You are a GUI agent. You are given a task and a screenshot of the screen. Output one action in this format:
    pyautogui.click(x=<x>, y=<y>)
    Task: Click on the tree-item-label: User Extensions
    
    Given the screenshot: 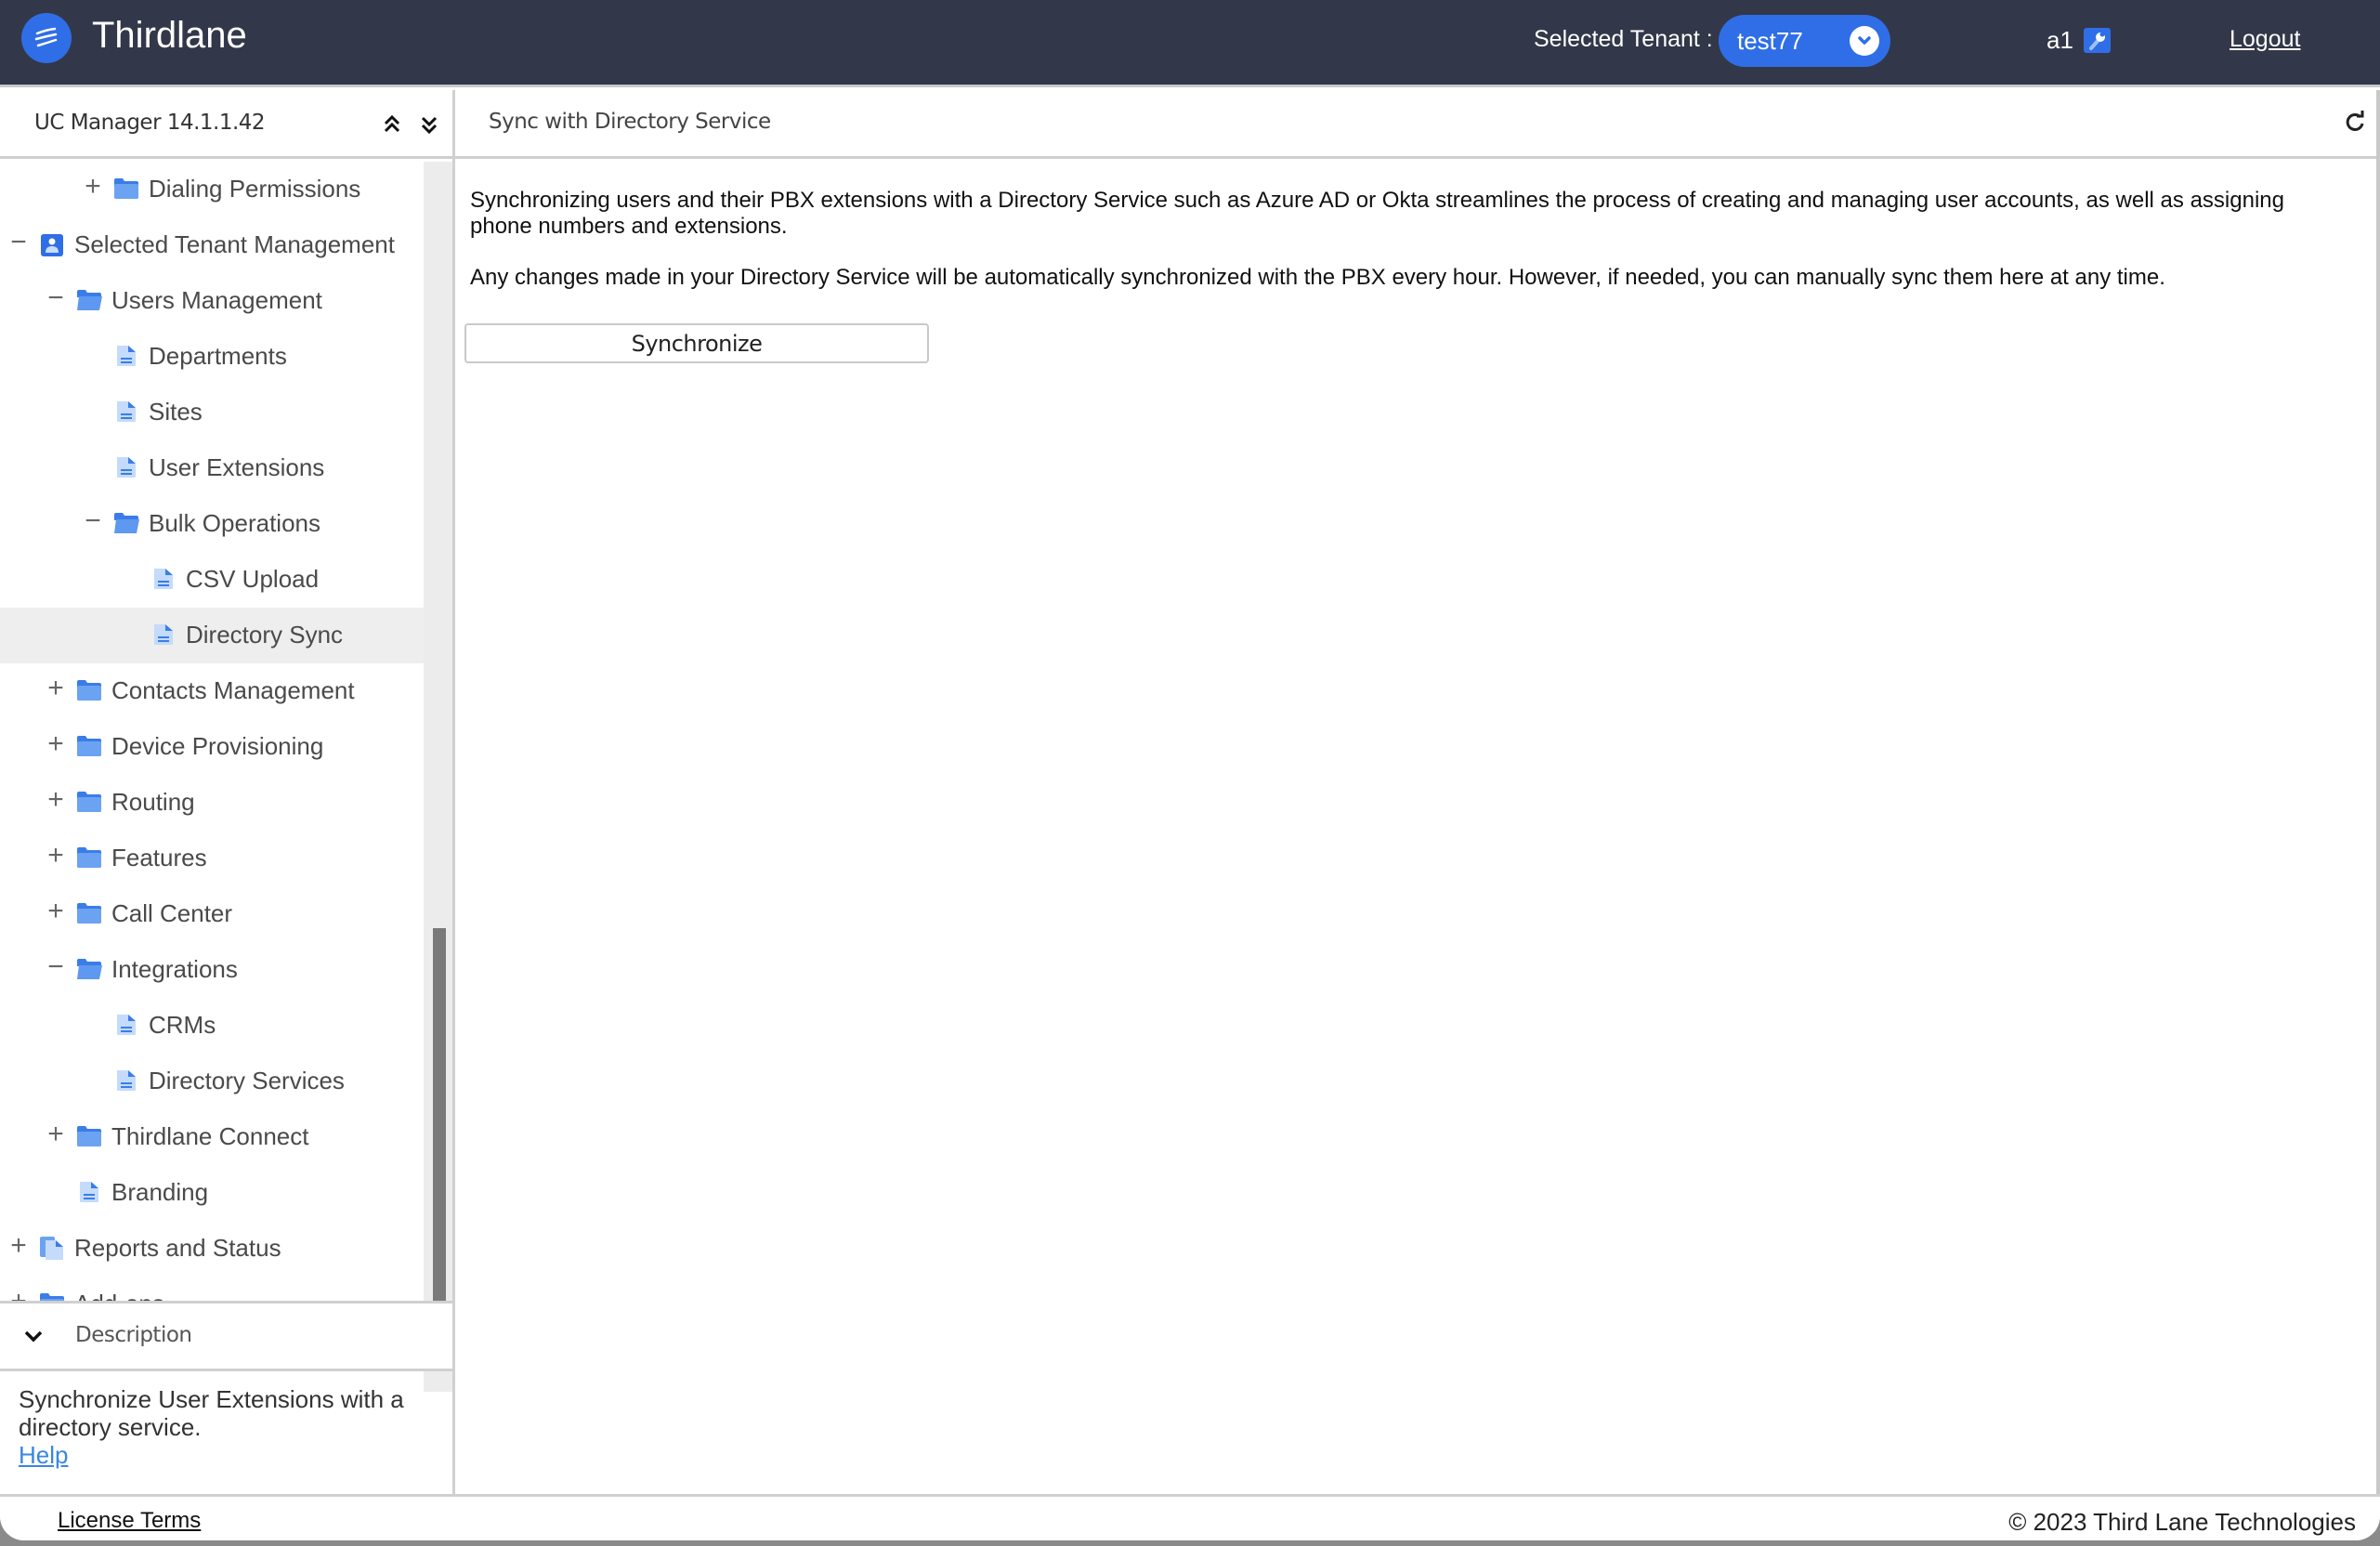 What is the action you would take?
    pyautogui.click(x=237, y=467)
    